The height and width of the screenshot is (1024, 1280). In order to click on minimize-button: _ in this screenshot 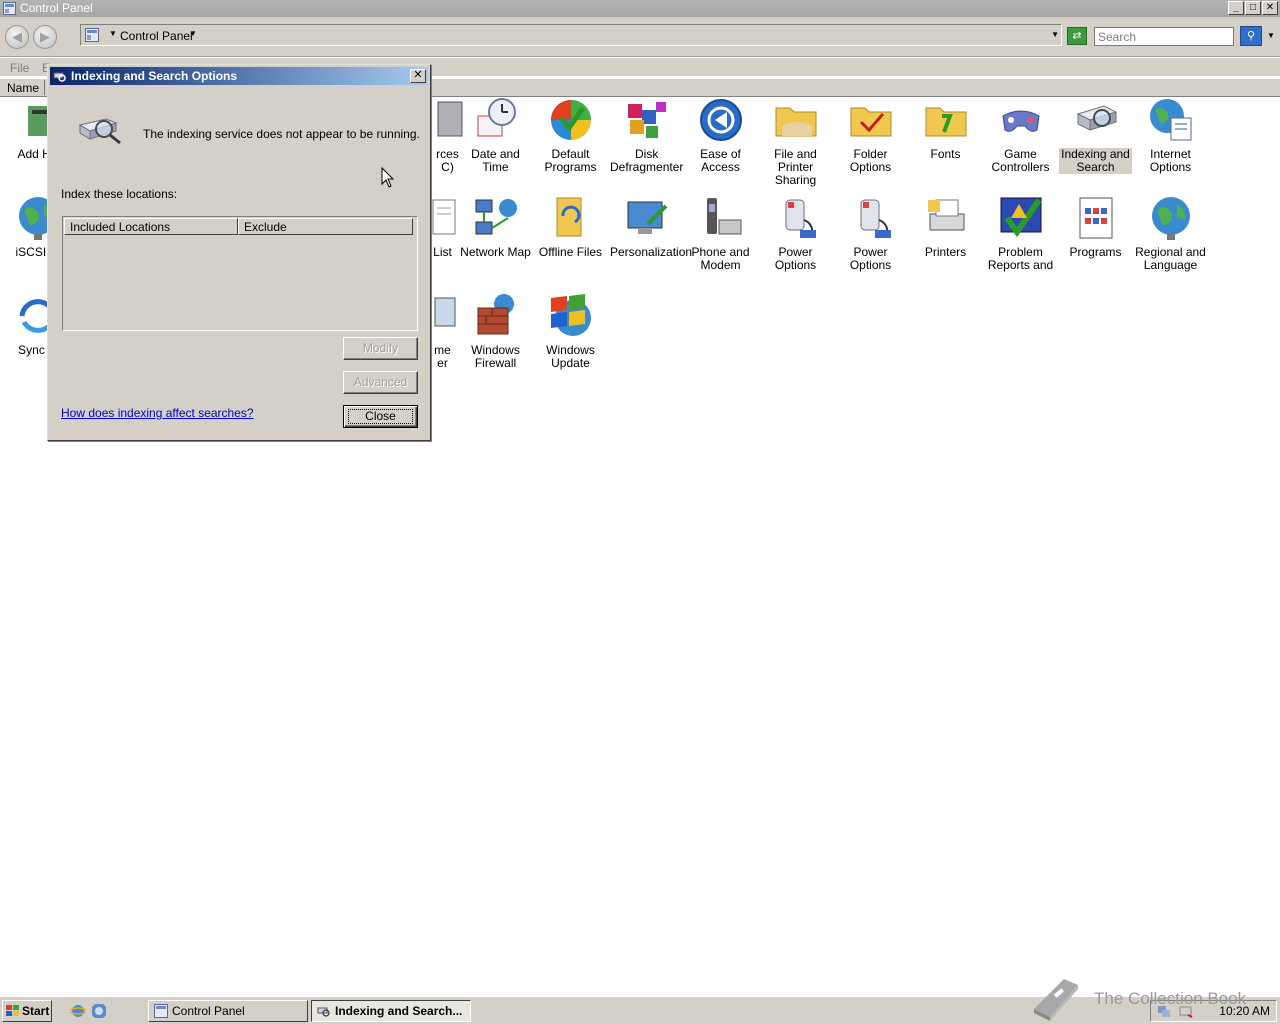, I will do `click(1236, 8)`.